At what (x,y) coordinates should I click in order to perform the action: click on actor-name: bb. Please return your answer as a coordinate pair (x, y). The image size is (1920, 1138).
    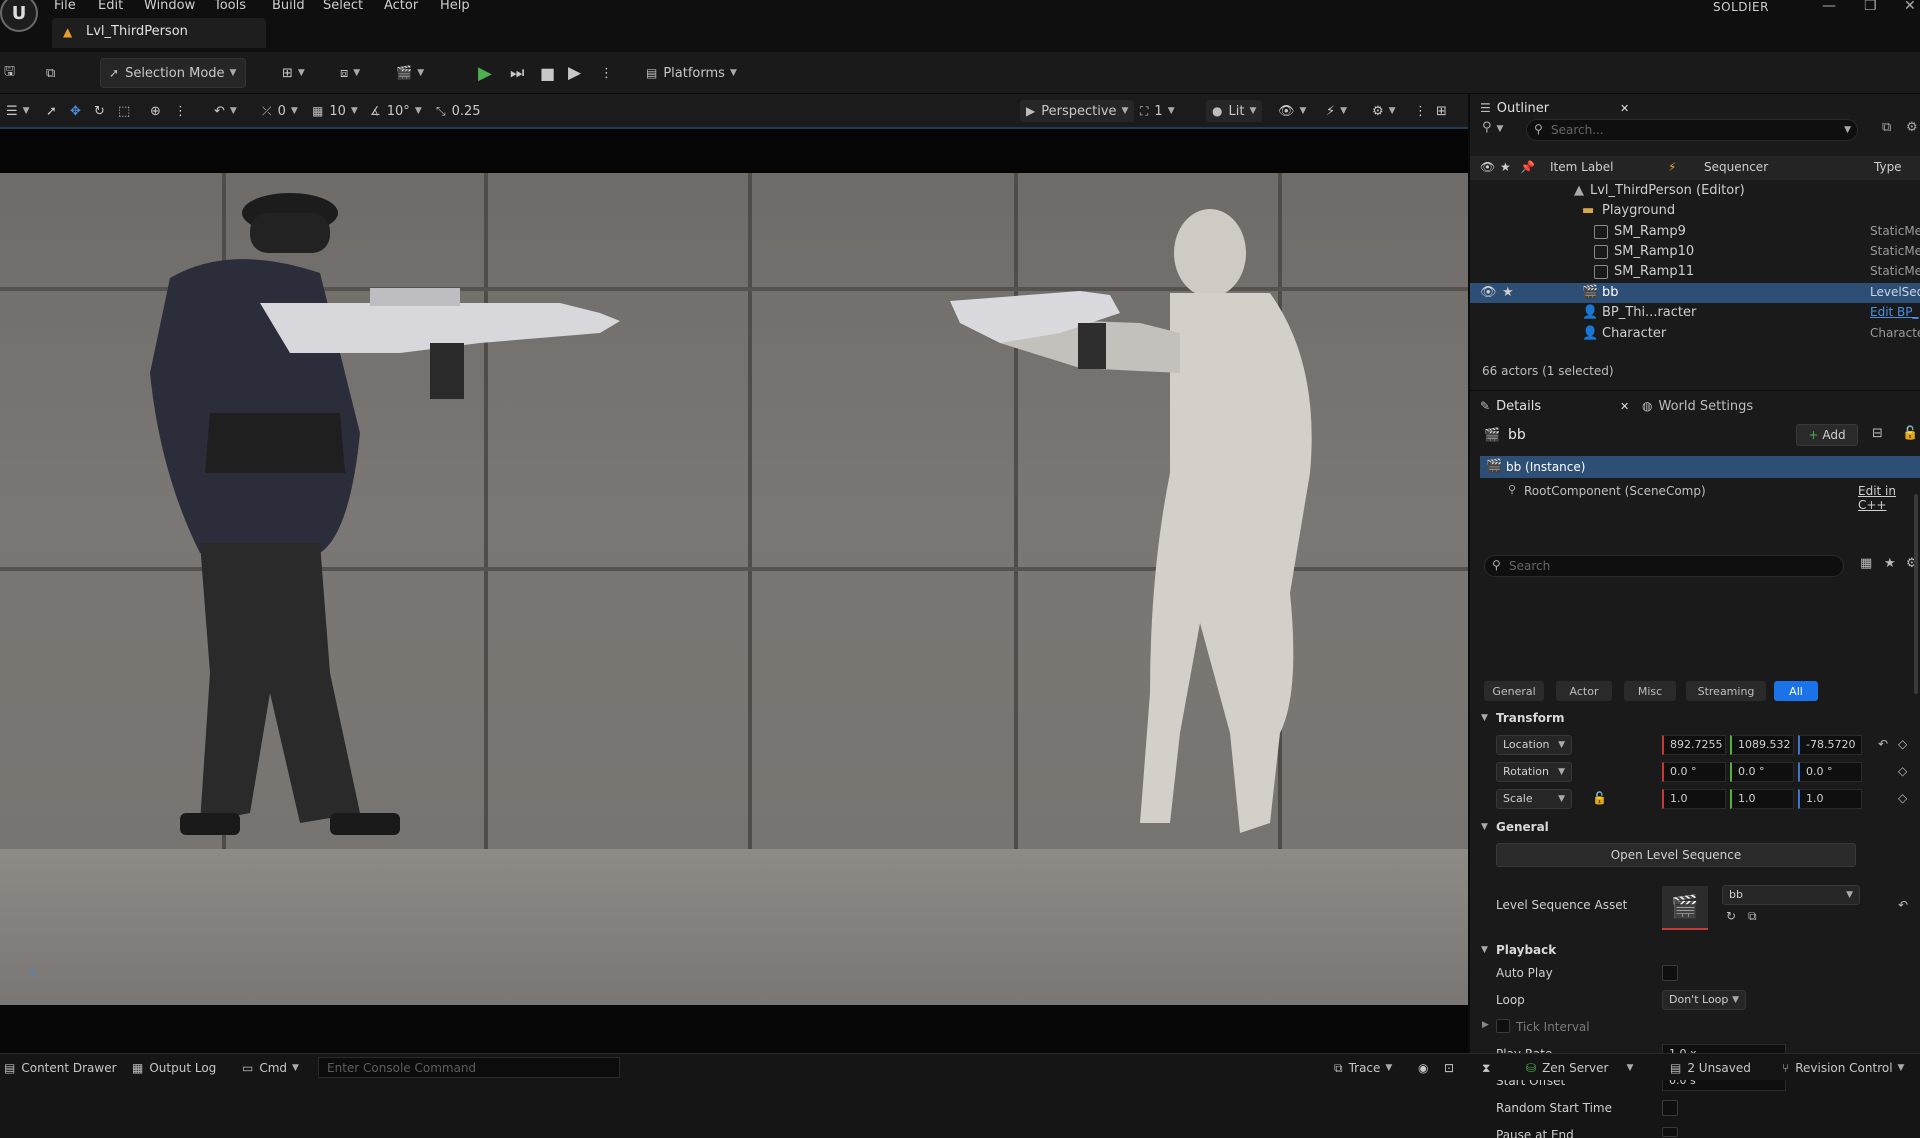
    Looking at the image, I should click on (1517, 435).